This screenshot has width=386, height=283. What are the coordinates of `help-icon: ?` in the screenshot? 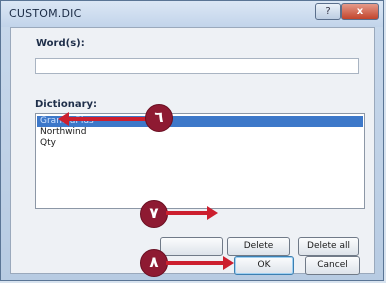 It's located at (328, 11).